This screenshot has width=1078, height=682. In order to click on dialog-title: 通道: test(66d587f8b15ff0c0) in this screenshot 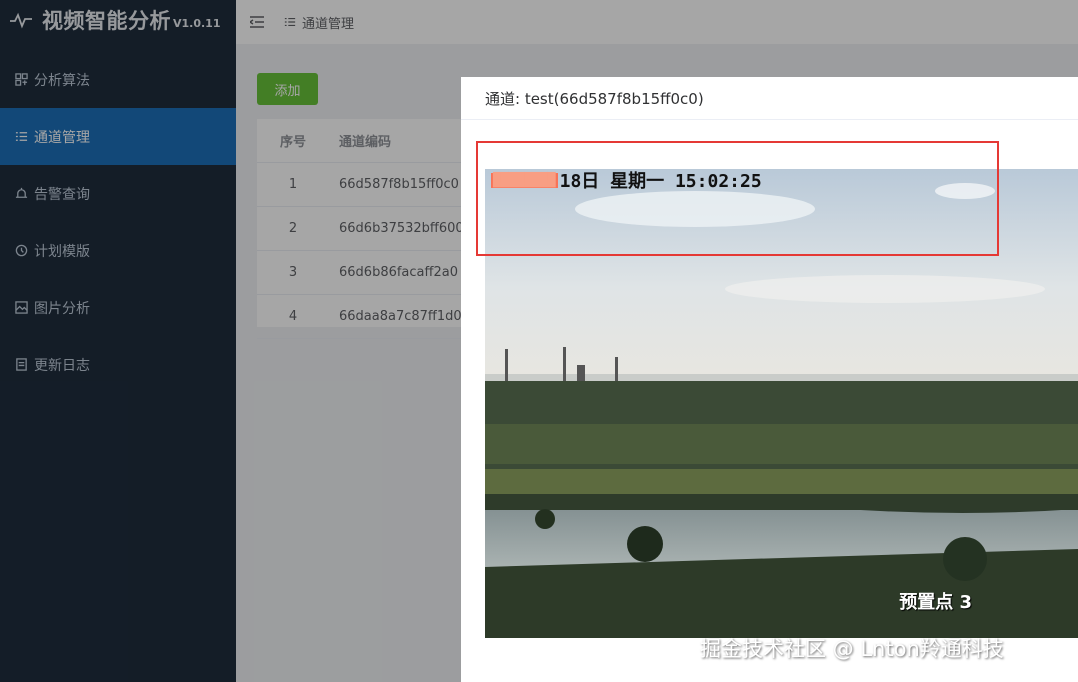, I will do `click(769, 98)`.